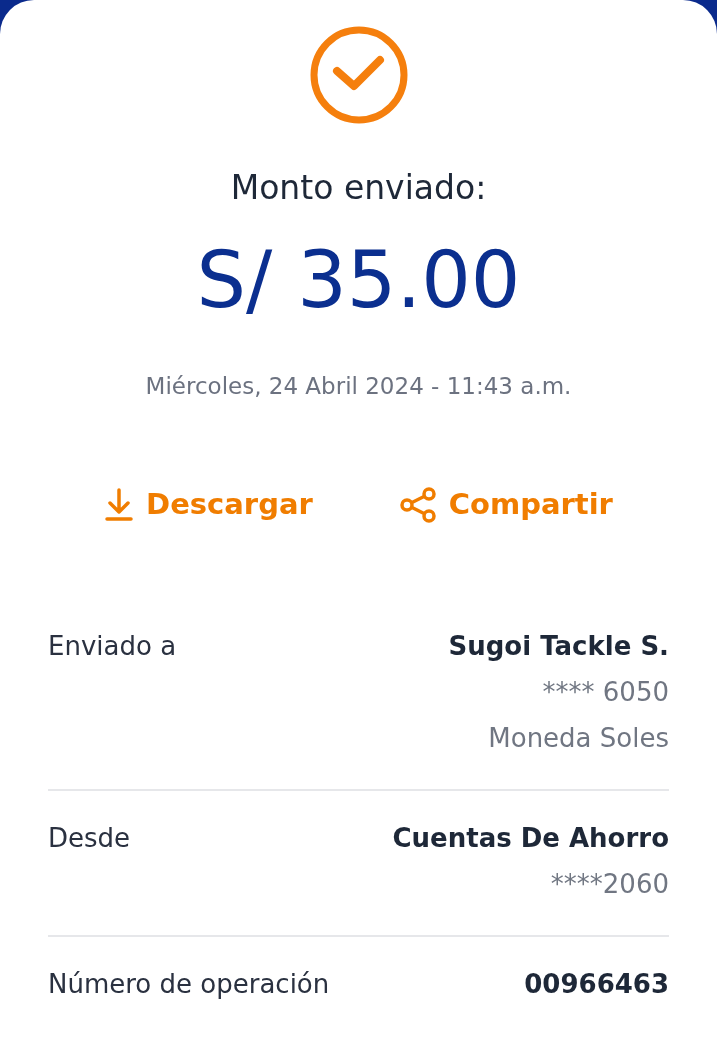  I want to click on download-icon, so click(119, 504).